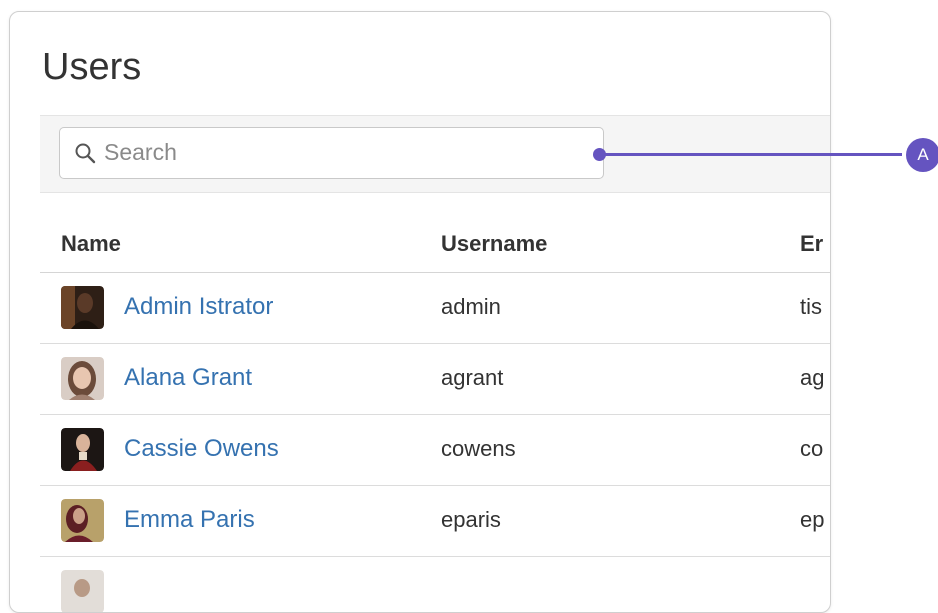 The height and width of the screenshot is (613, 938). I want to click on email-cell: ag, so click(812, 377).